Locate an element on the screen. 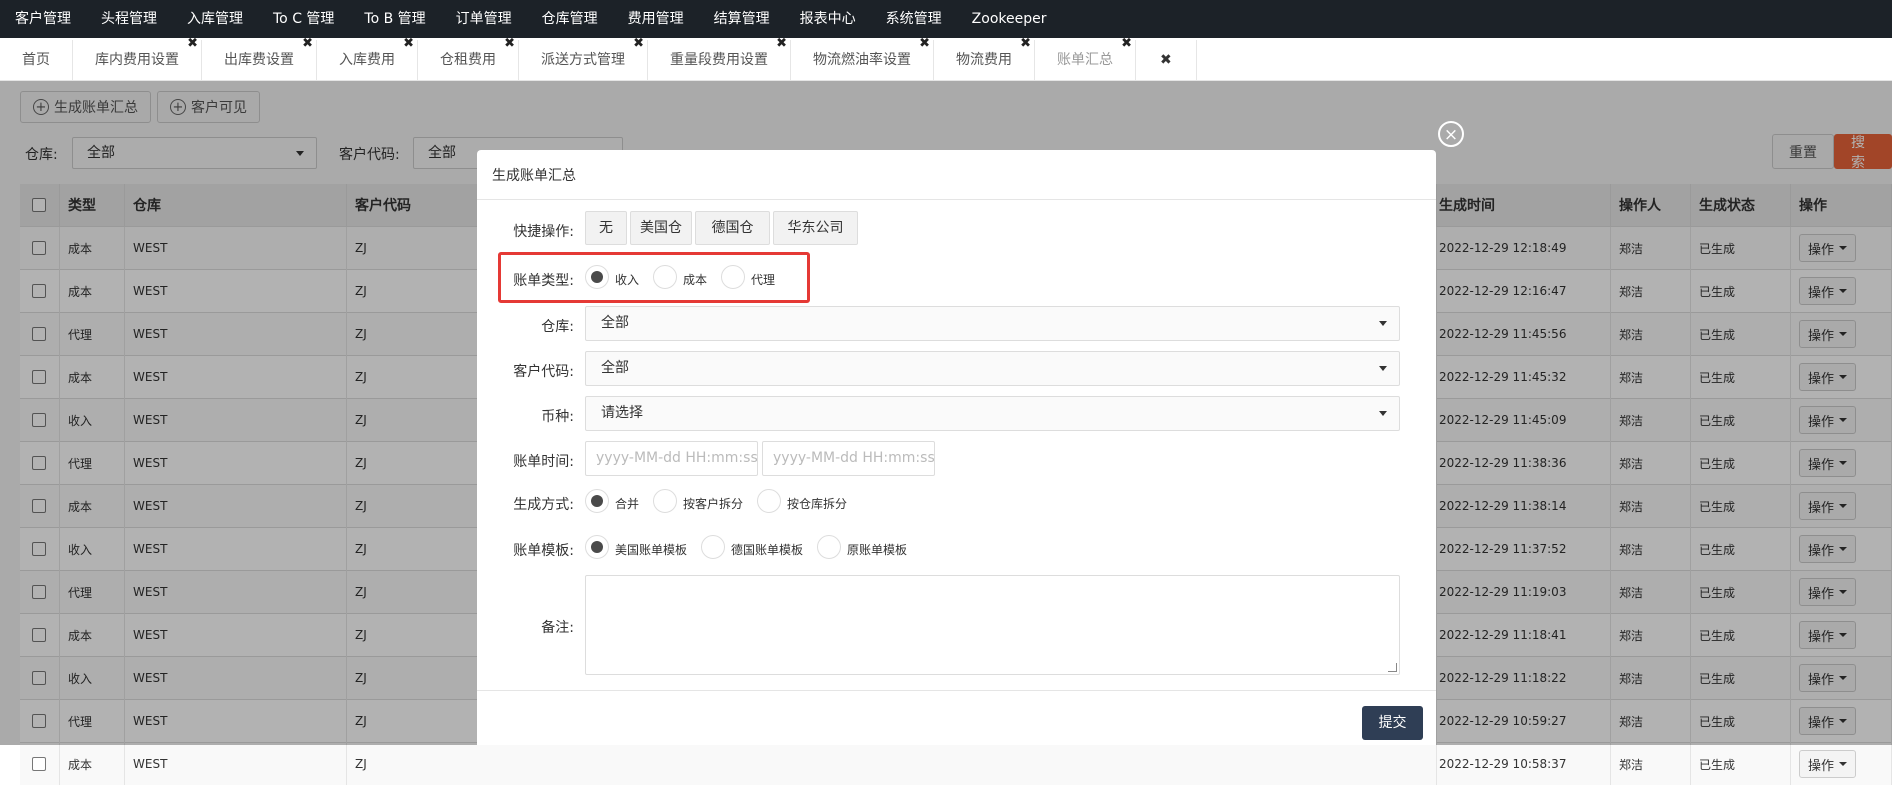 Image resolution: width=1892 pixels, height=785 pixels. tab-label: 物流燃油率设置 is located at coordinates (862, 60).